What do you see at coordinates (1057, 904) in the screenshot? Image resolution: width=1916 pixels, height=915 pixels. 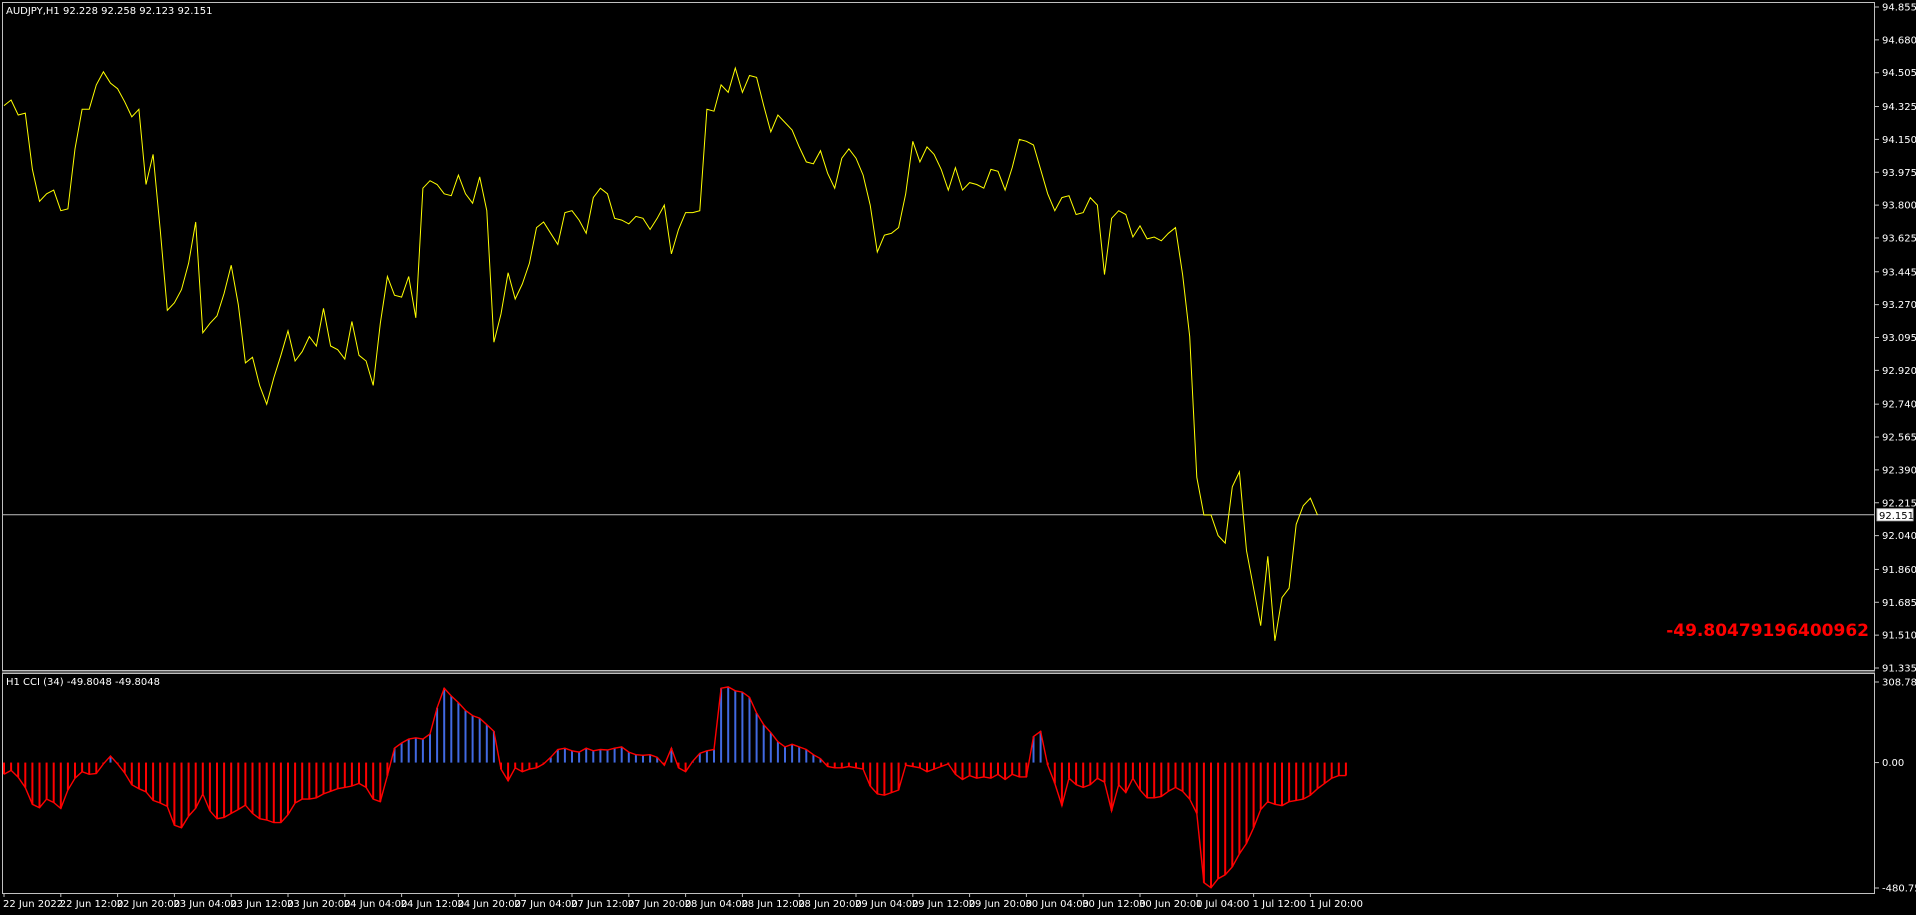 I see `x-tick-label: 30 Jun 04:00` at bounding box center [1057, 904].